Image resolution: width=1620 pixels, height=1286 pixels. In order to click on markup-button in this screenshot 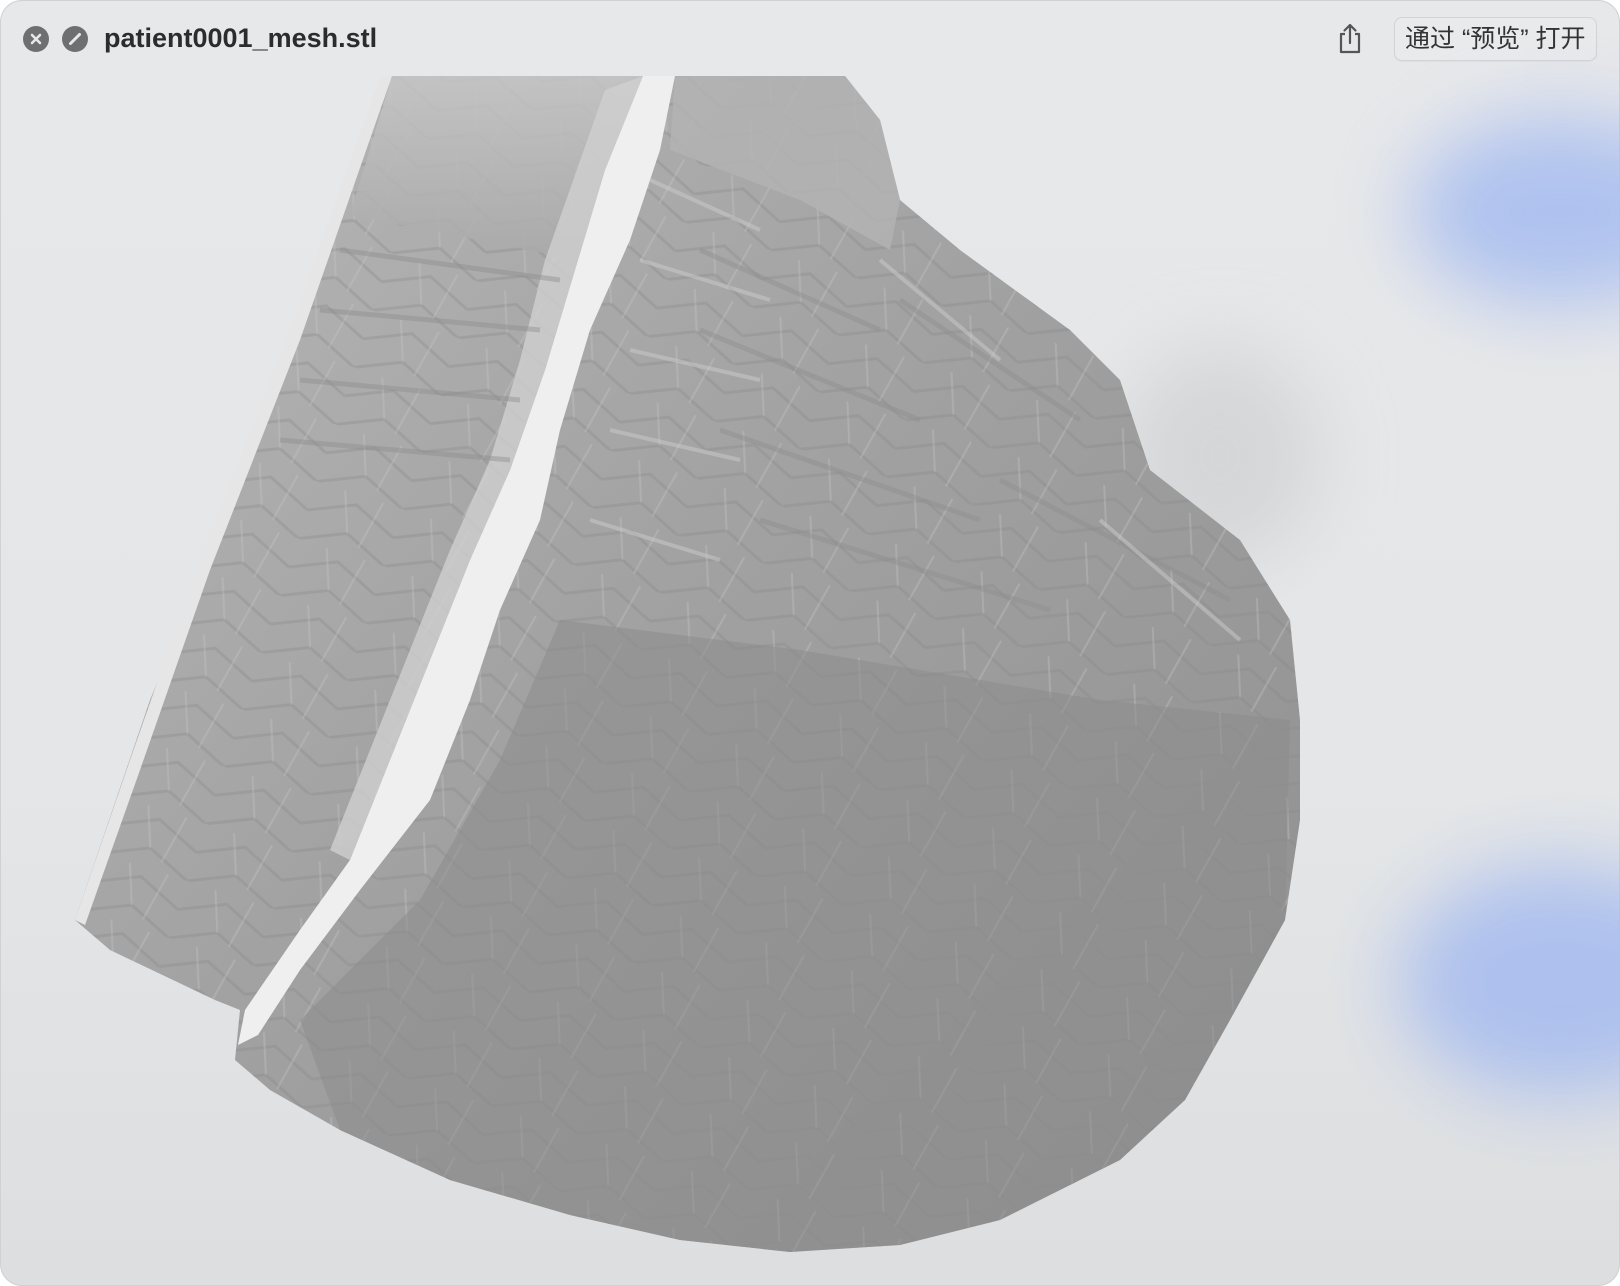, I will do `click(75, 39)`.